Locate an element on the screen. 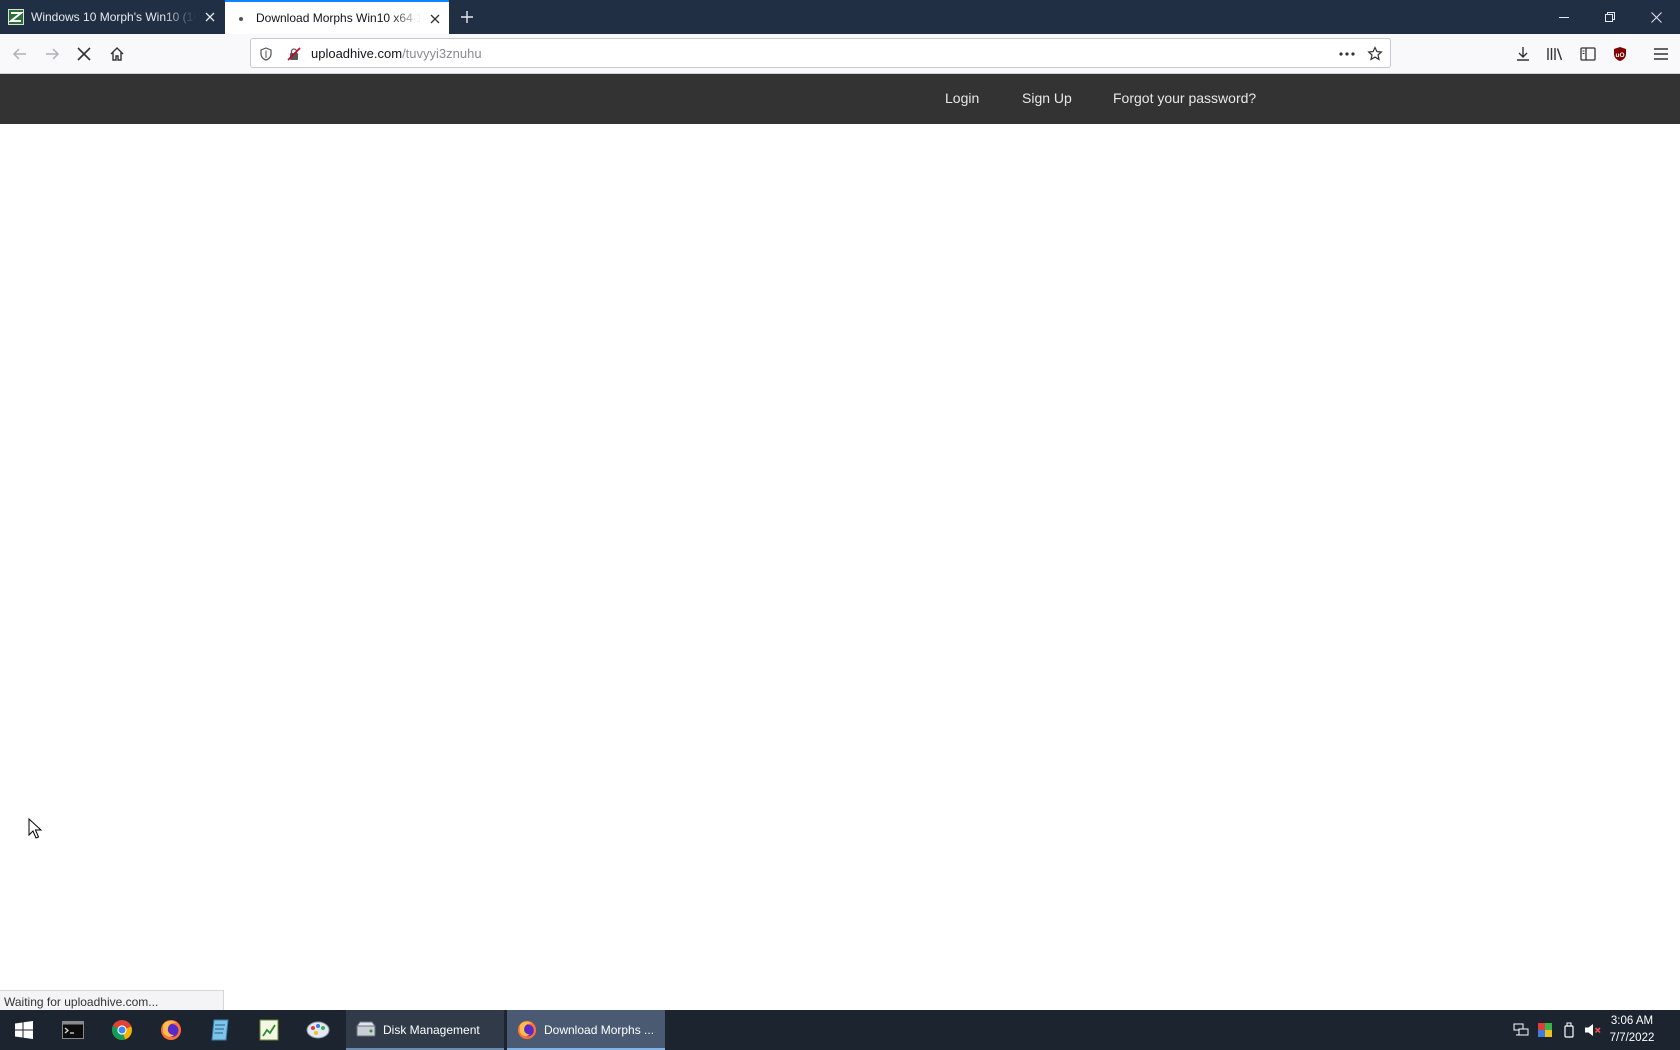 This screenshot has height=1050, width=1680. forward-arrow-icon is located at coordinates (53, 54).